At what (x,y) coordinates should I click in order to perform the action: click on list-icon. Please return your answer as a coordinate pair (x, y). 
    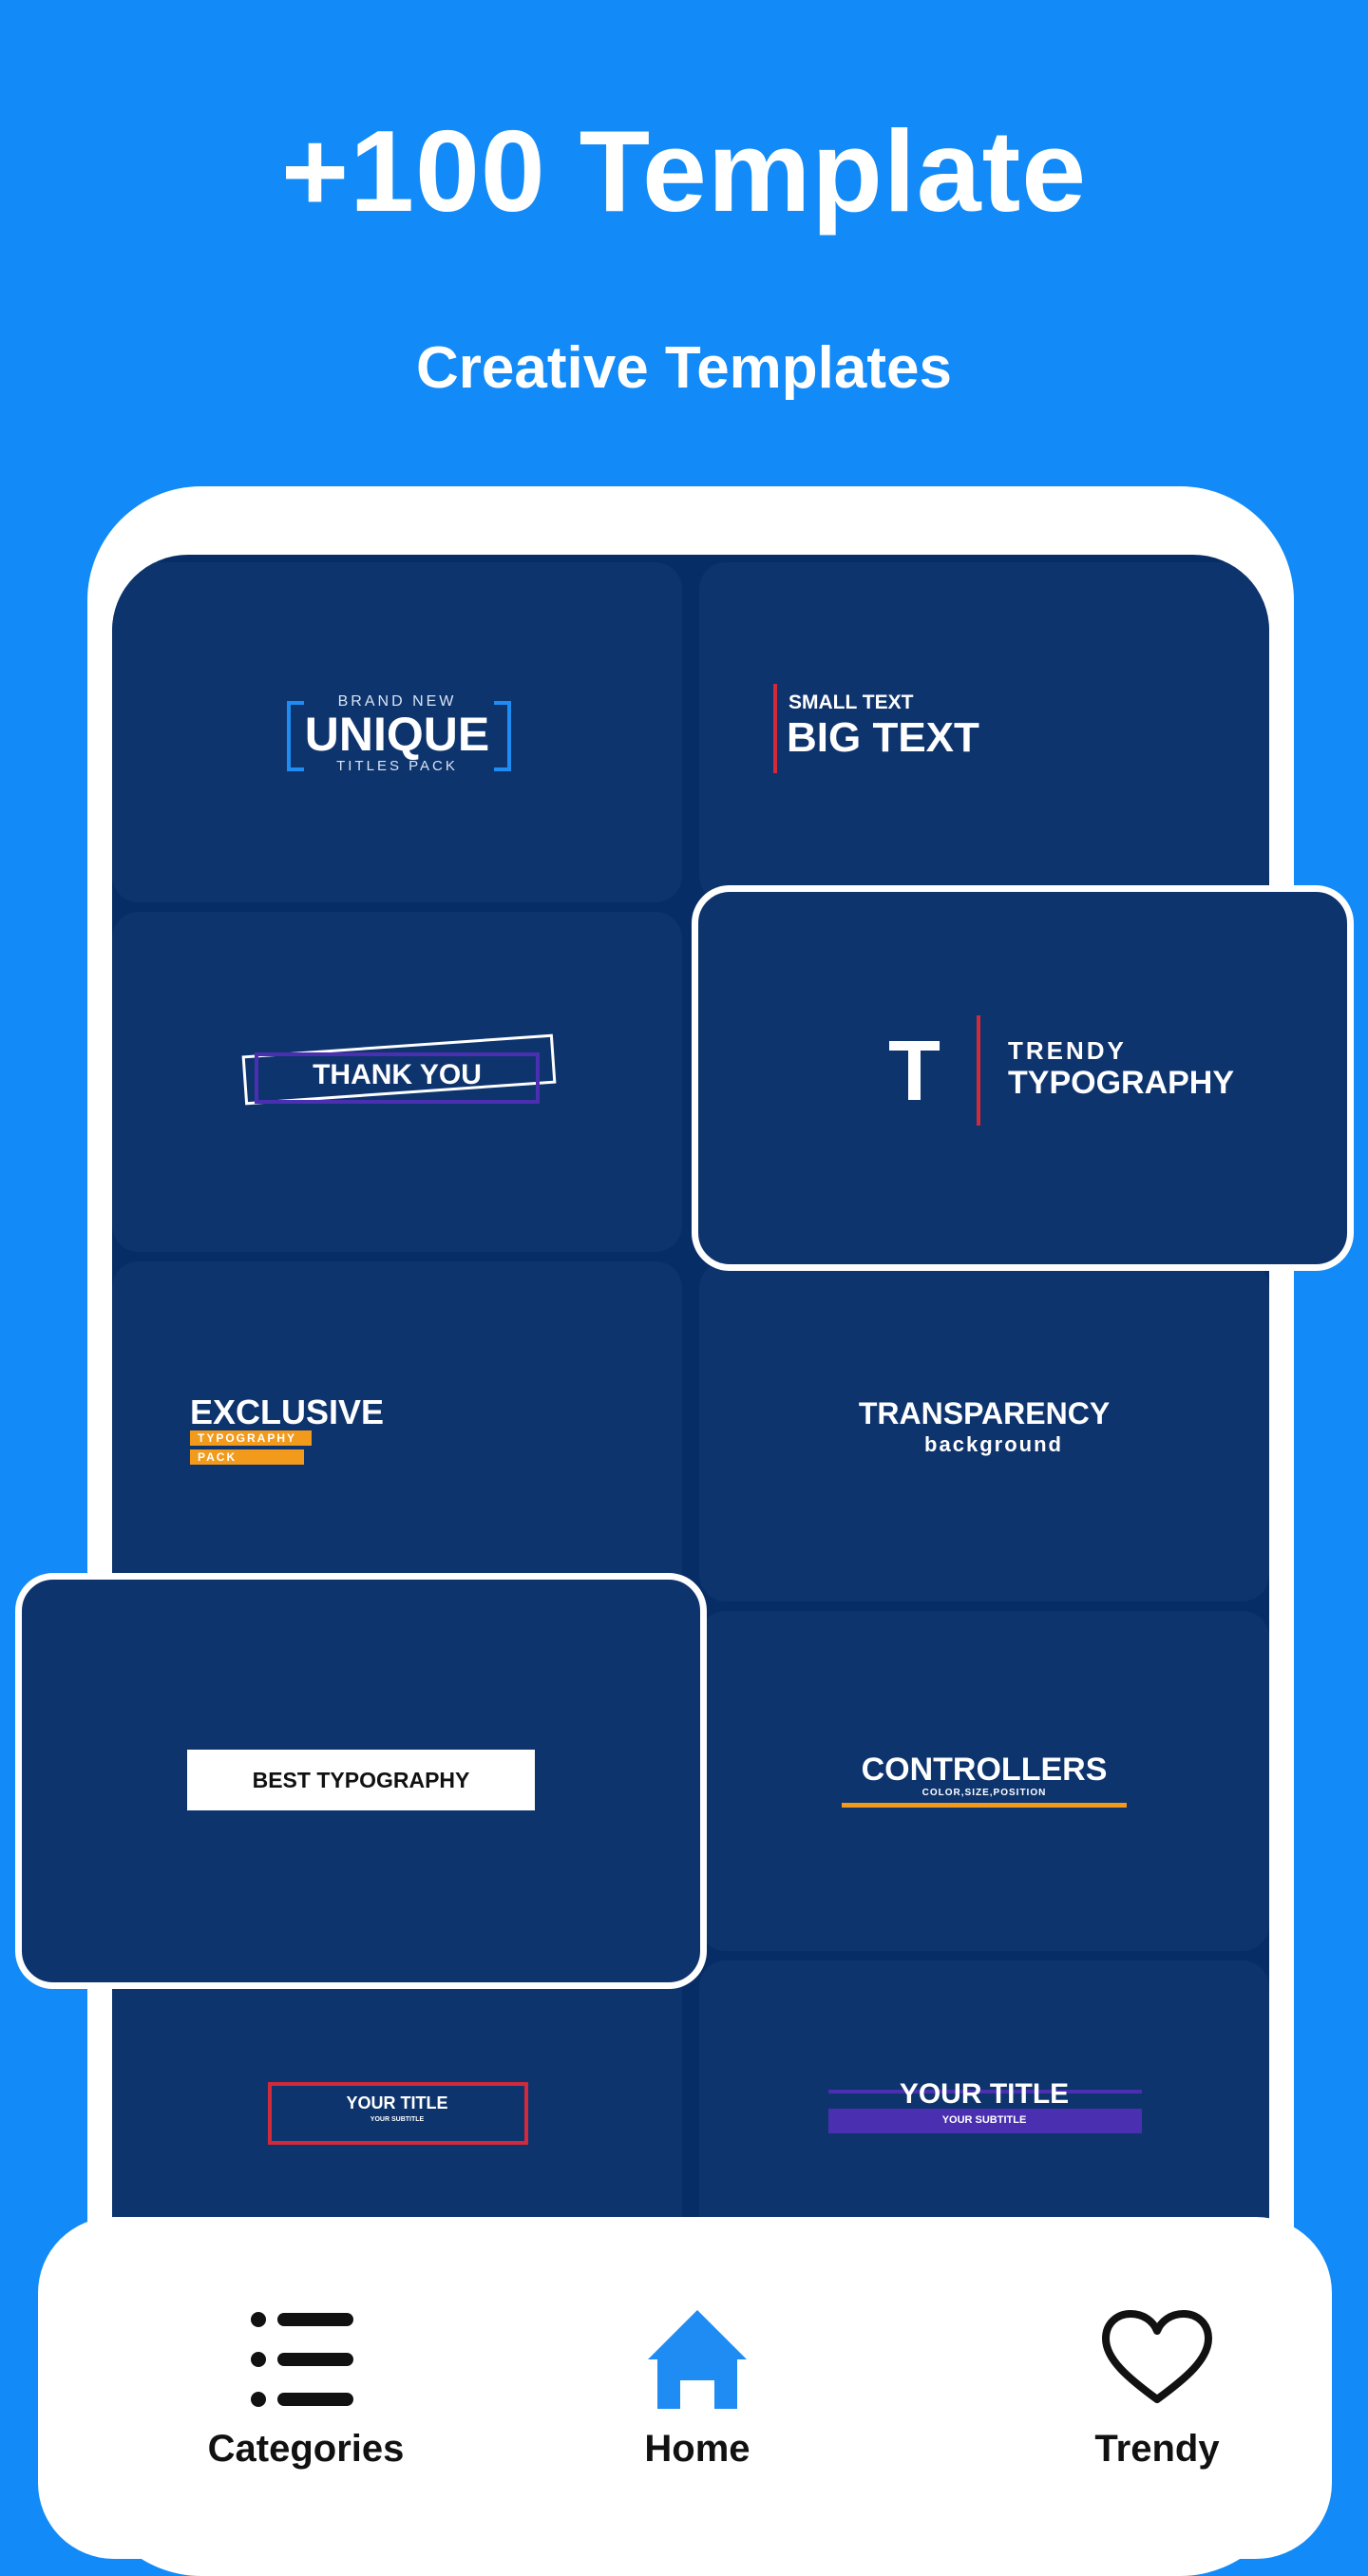
    Looking at the image, I should click on (302, 2359).